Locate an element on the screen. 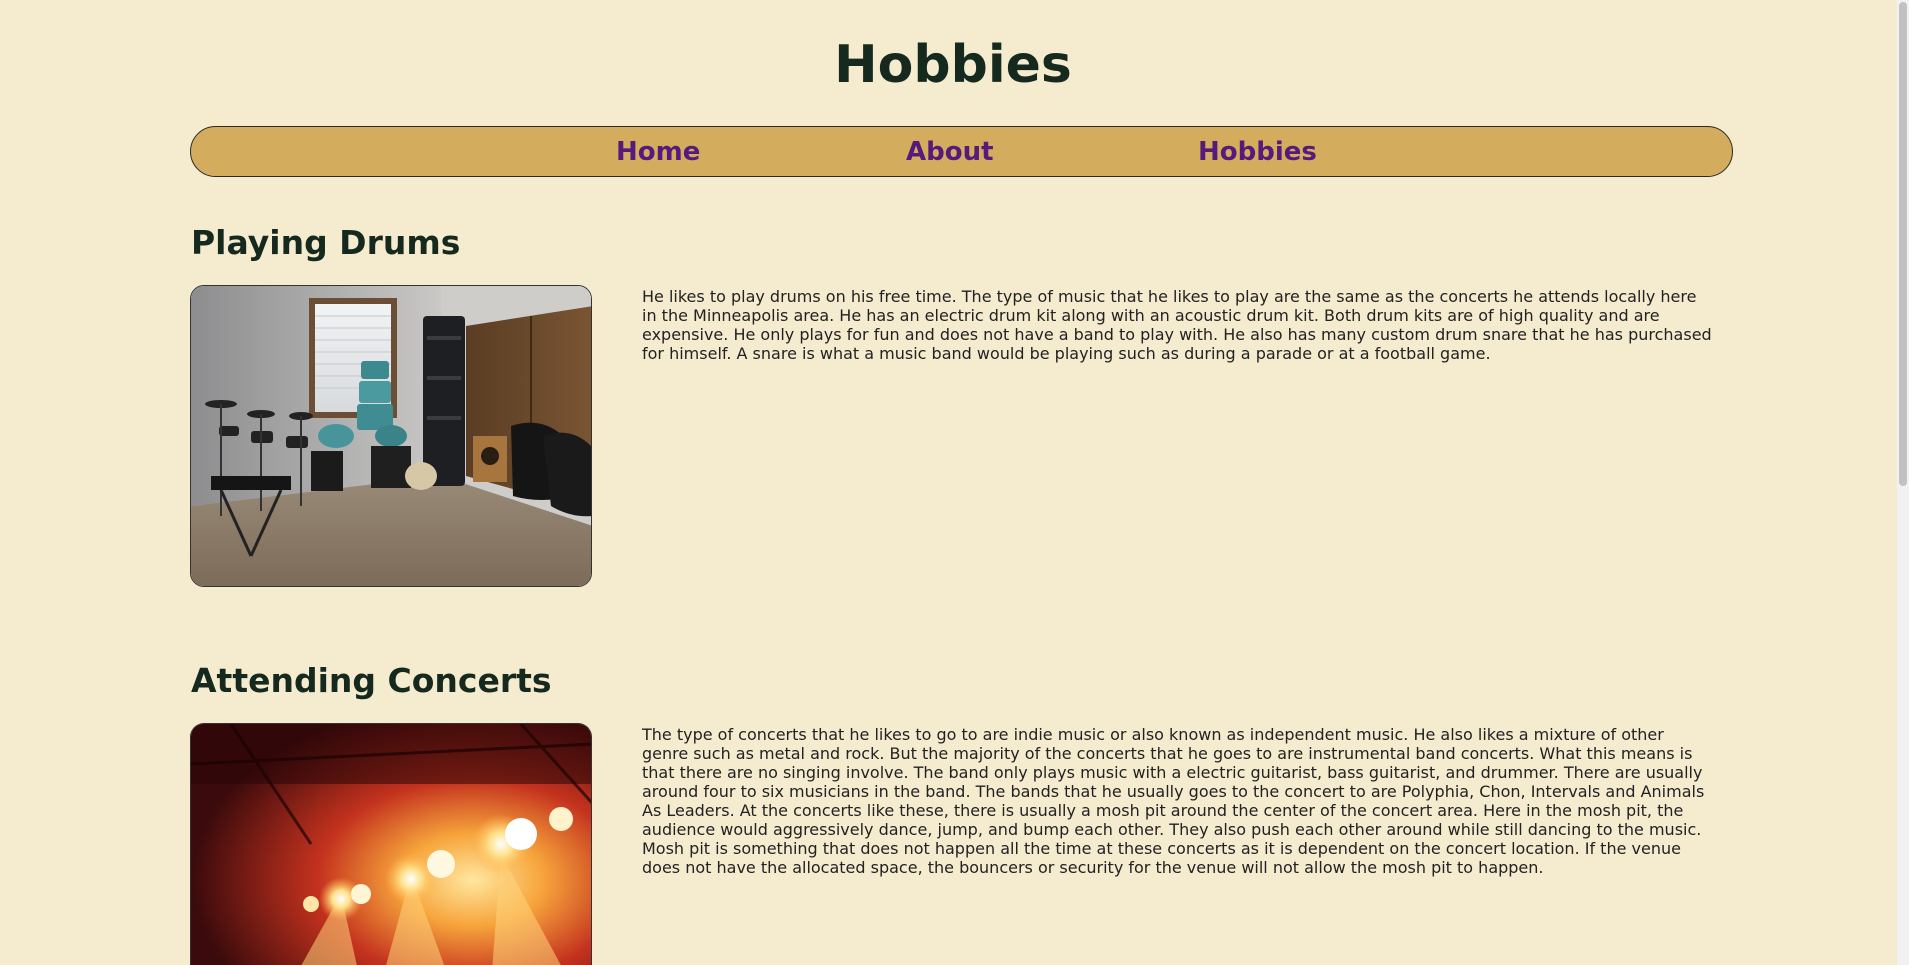 Image resolution: width=1909 pixels, height=965 pixels. drums-photo is located at coordinates (391, 436).